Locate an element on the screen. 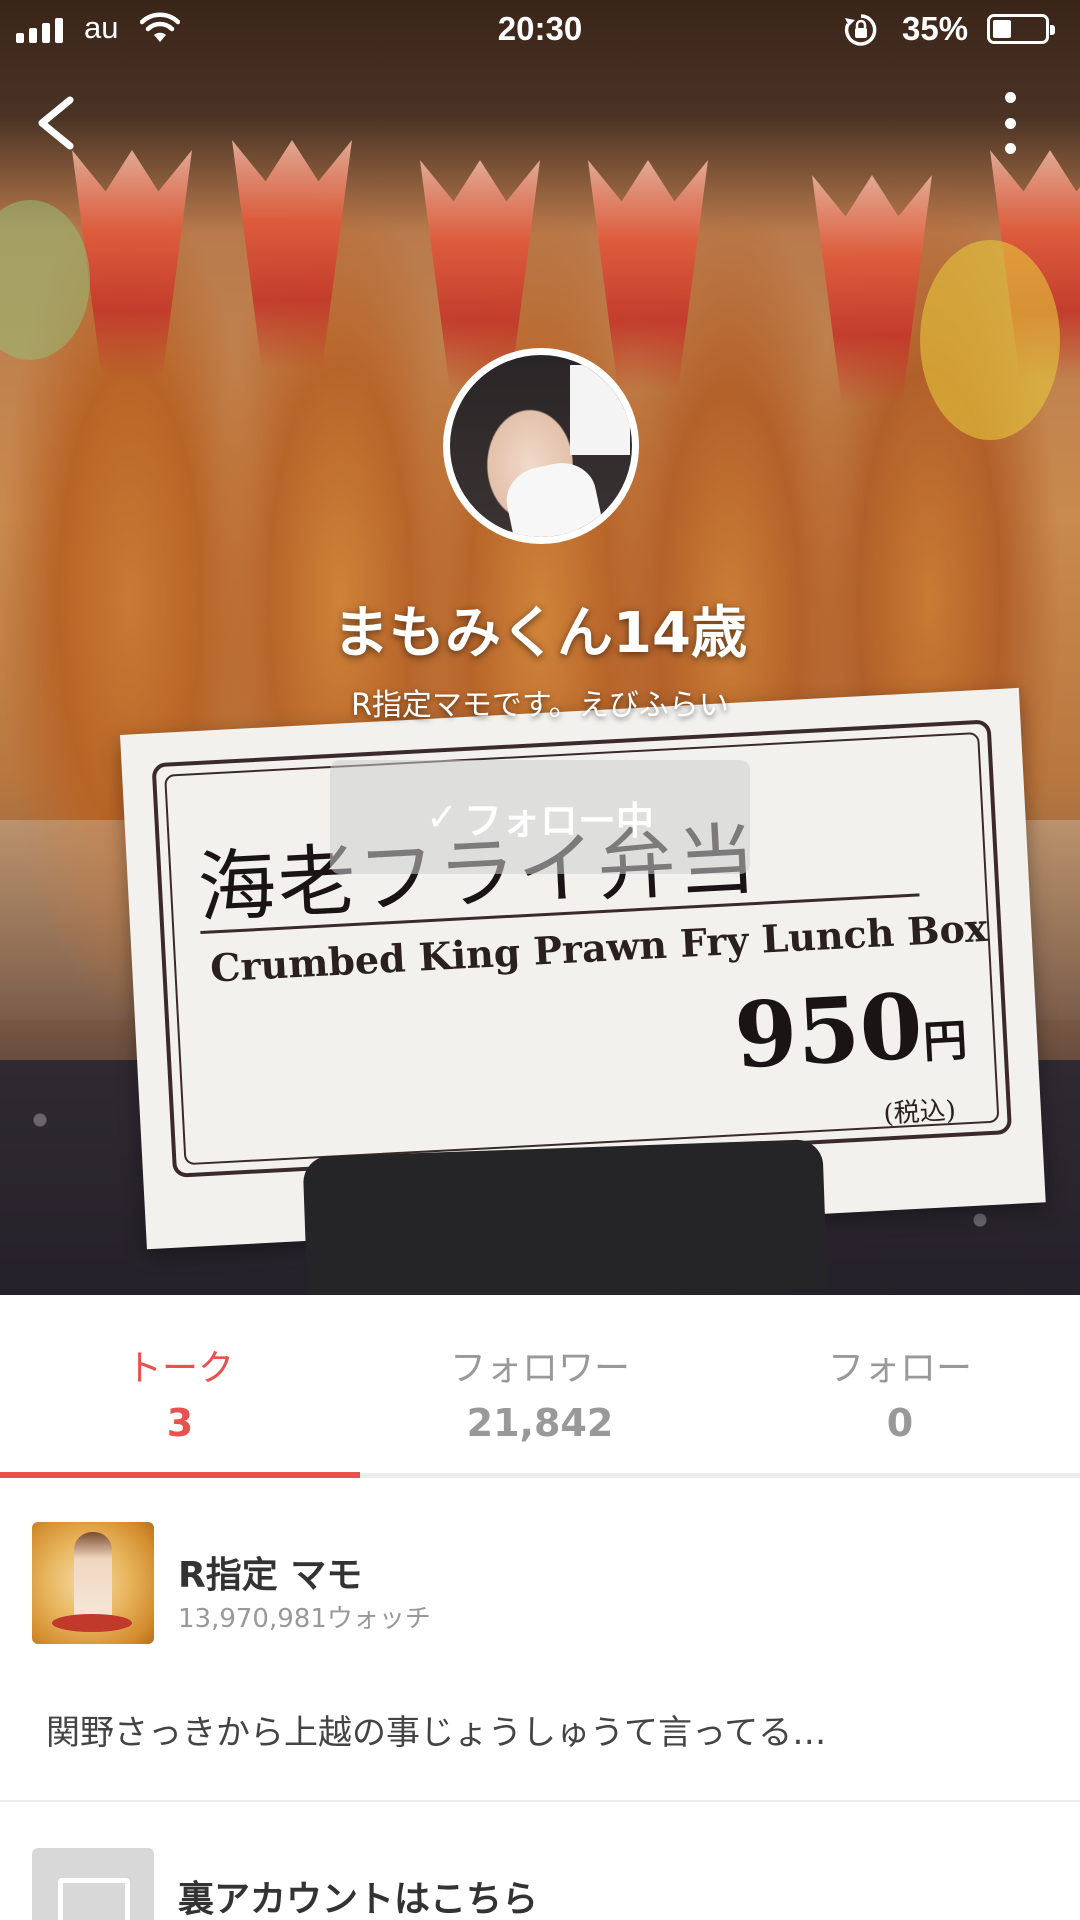 This screenshot has width=1080, height=1920. talk-title: 裏アカウントはこちら is located at coordinates (358, 1899).